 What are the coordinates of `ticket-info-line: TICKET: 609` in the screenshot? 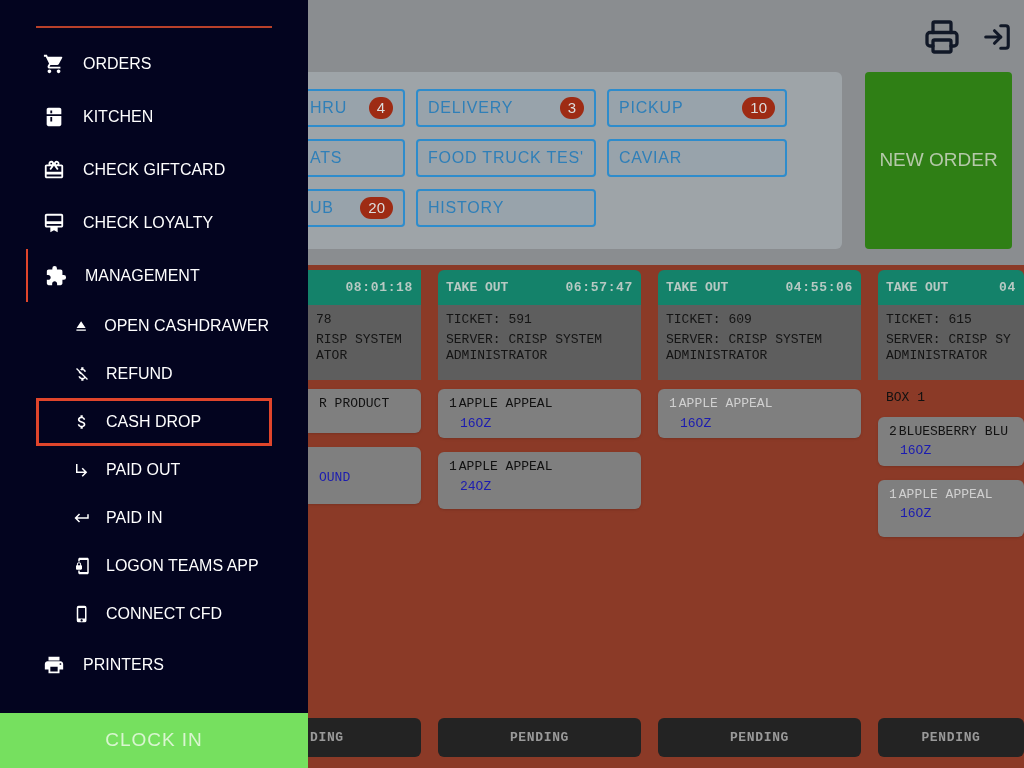 It's located at (709, 320).